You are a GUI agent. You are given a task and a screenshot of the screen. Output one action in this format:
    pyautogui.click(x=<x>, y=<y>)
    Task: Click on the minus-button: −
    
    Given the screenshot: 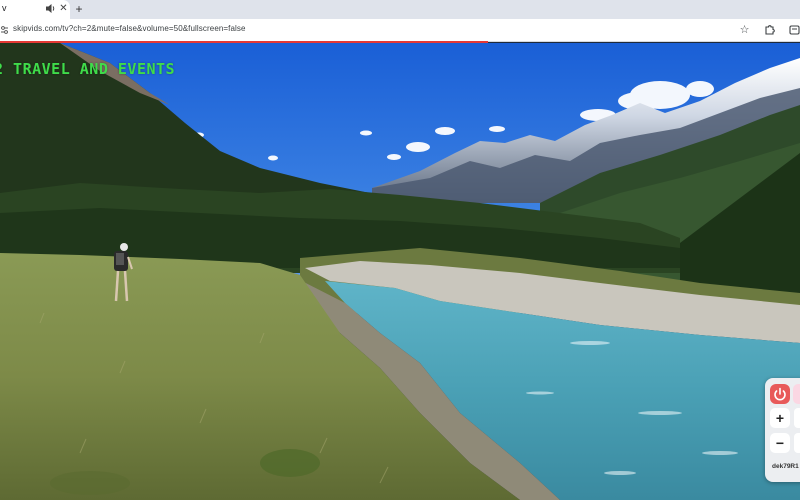 What is the action you would take?
    pyautogui.click(x=780, y=443)
    